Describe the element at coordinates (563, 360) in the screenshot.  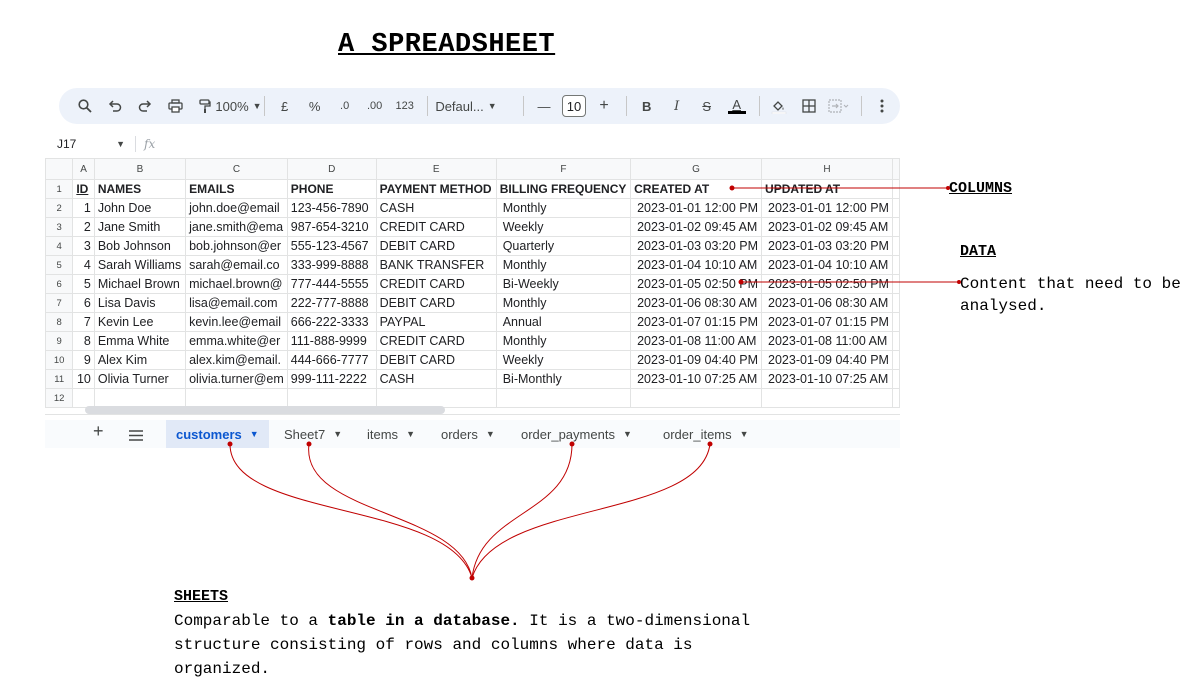
I see `table-cell: Weekly` at that location.